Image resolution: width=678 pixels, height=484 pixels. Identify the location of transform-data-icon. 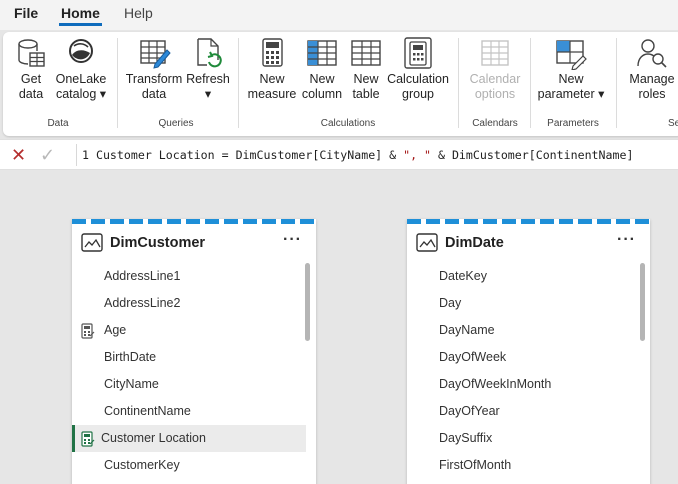
(155, 54).